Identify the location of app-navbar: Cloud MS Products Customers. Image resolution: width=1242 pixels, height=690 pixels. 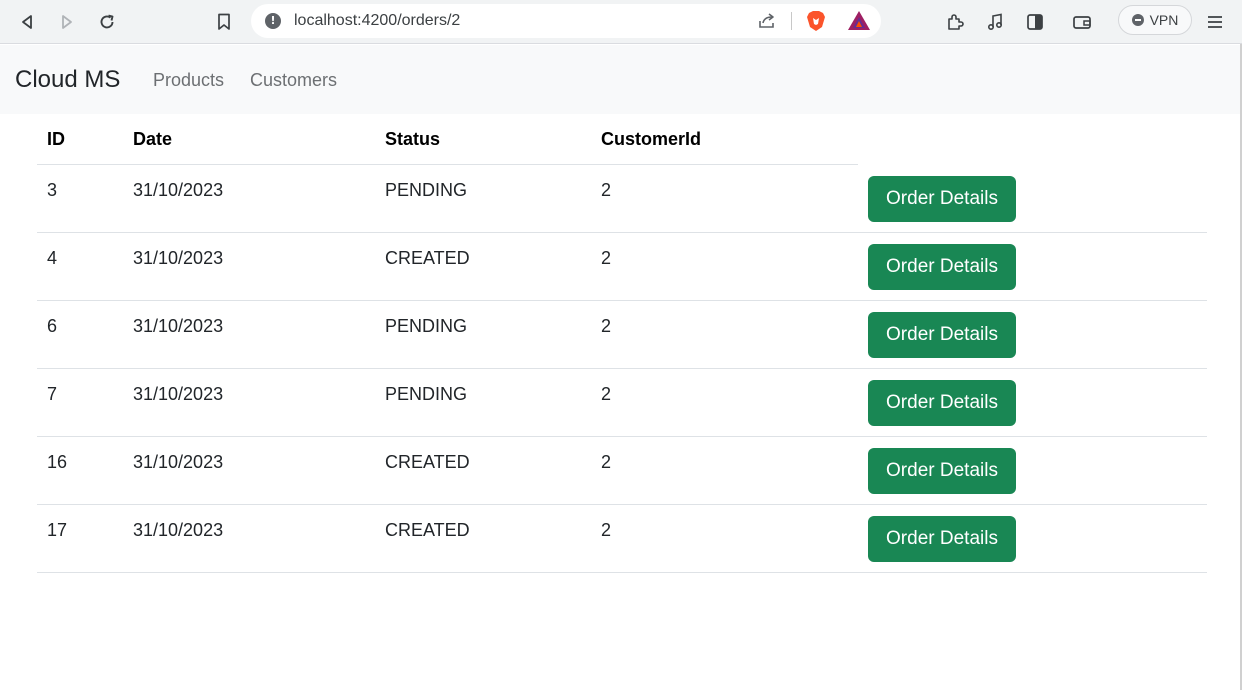
(621, 79).